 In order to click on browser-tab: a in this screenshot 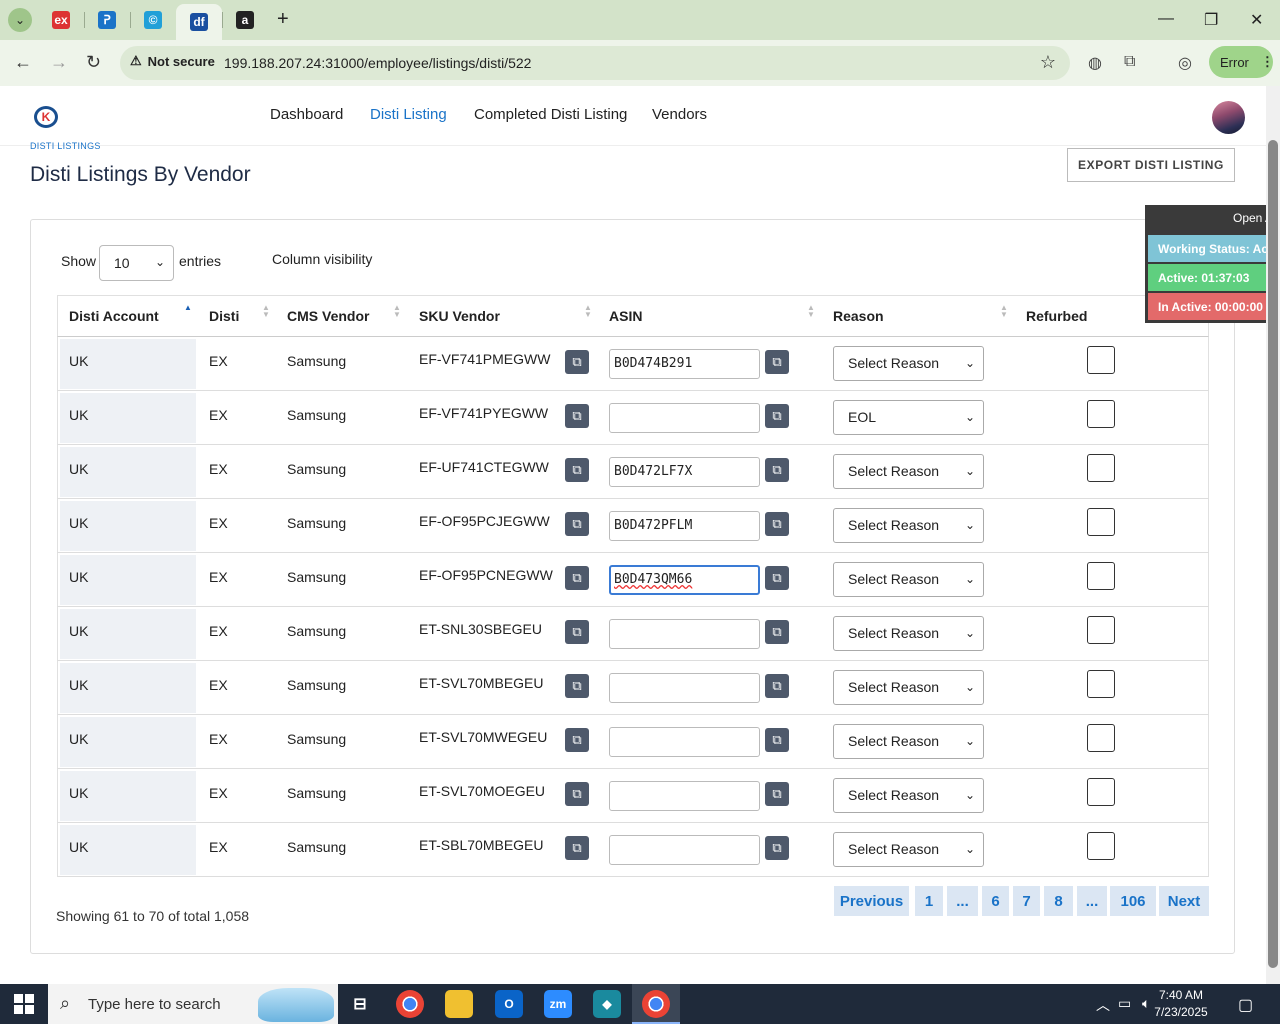, I will do `click(245, 20)`.